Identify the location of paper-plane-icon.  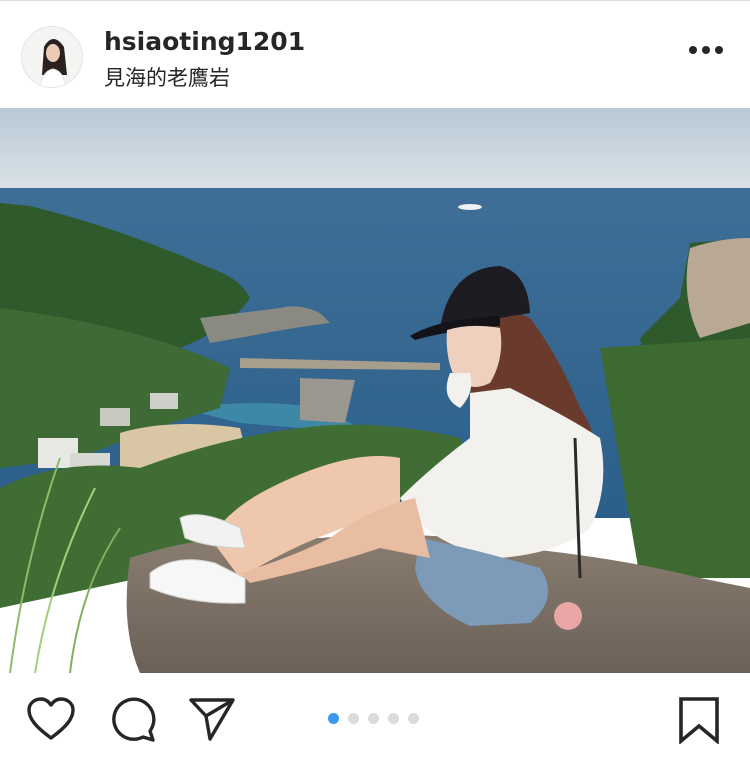
(212, 719).